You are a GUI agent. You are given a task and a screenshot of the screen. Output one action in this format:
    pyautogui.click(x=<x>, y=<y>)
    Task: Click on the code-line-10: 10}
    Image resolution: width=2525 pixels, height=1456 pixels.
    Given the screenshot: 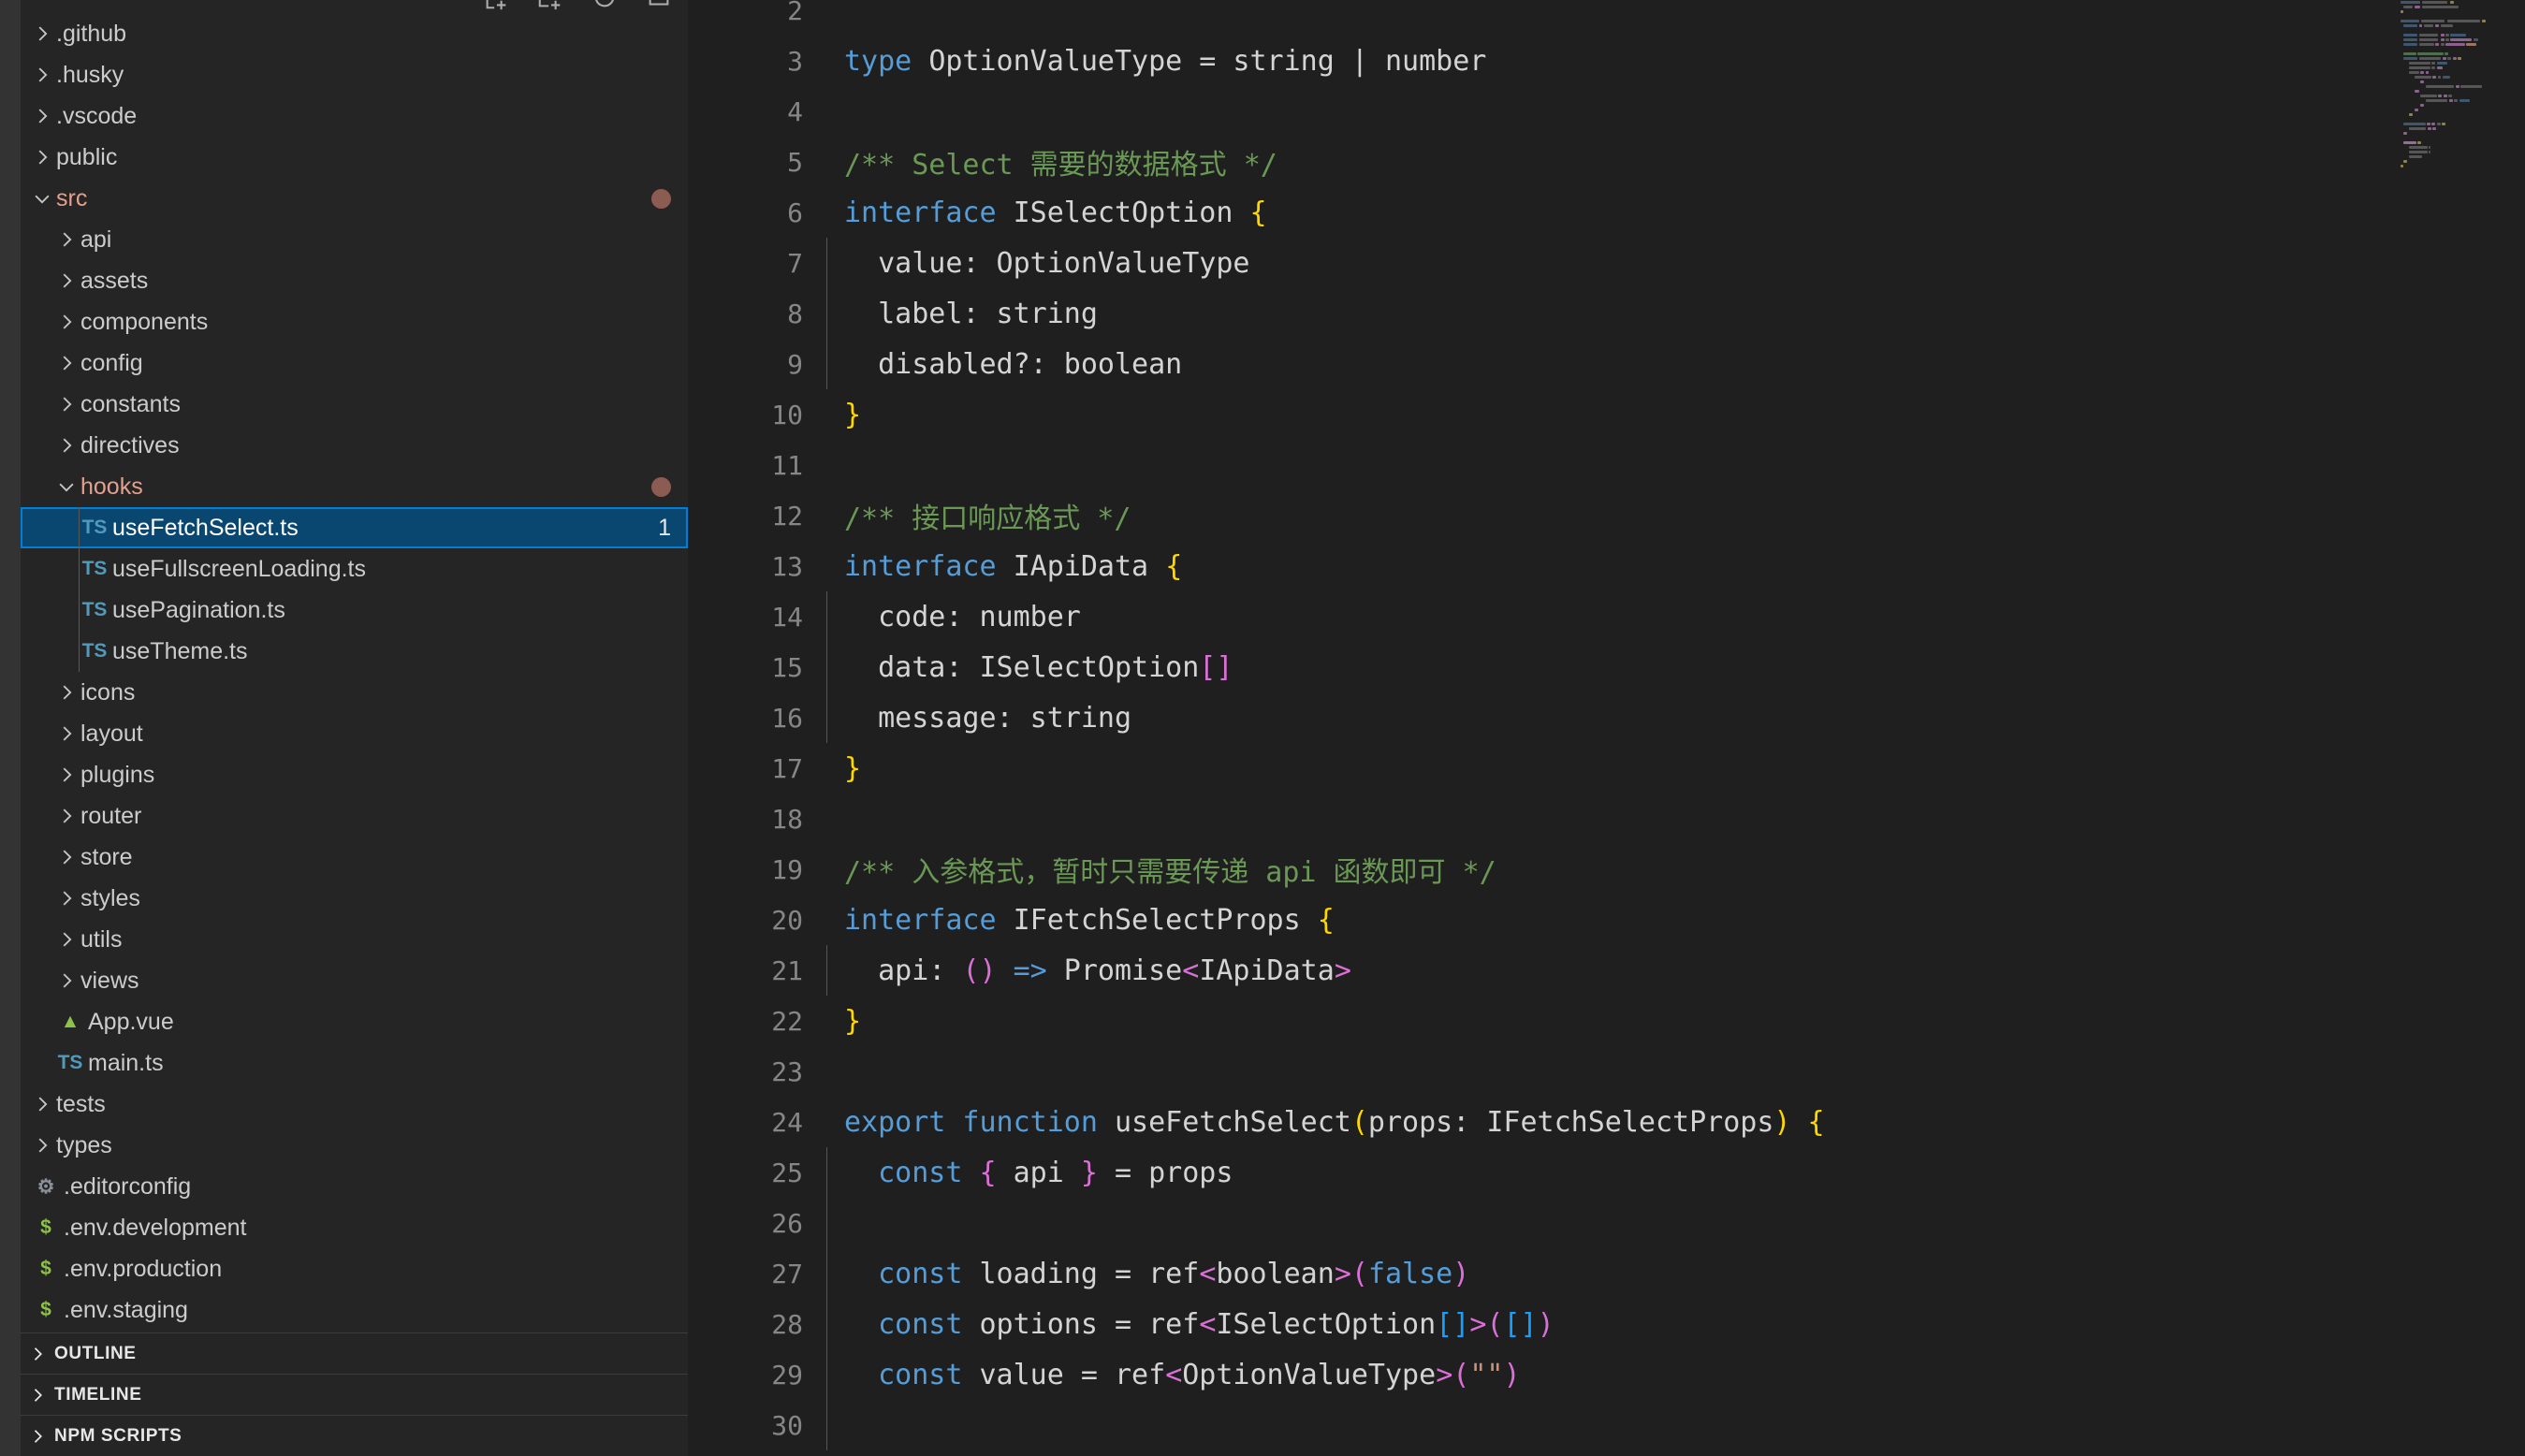 What is the action you would take?
    pyautogui.click(x=1606, y=414)
    